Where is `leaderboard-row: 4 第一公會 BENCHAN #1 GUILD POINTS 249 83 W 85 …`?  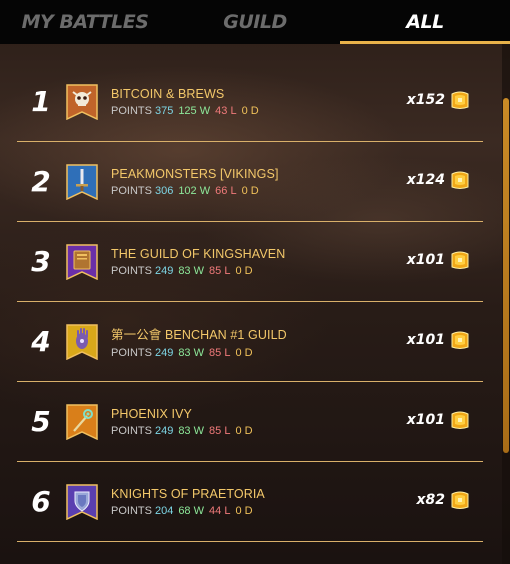
leaderboard-row: 4 第一公會 BENCHAN #1 GUILD POINTS 249 83 W 85 … is located at coordinates (250, 342).